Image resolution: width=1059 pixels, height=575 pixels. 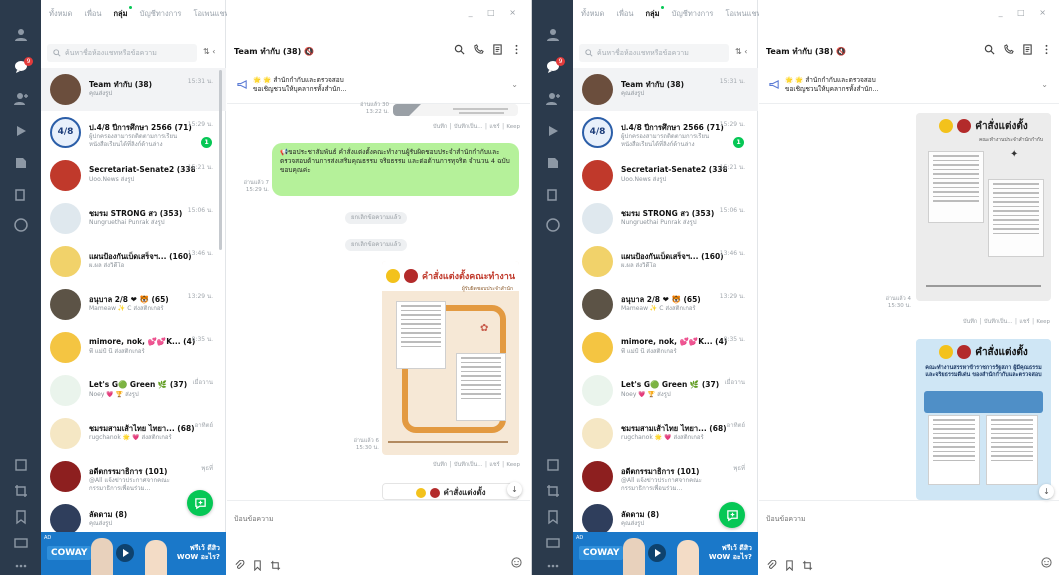 I want to click on list-scrollbar, so click(x=220, y=160).